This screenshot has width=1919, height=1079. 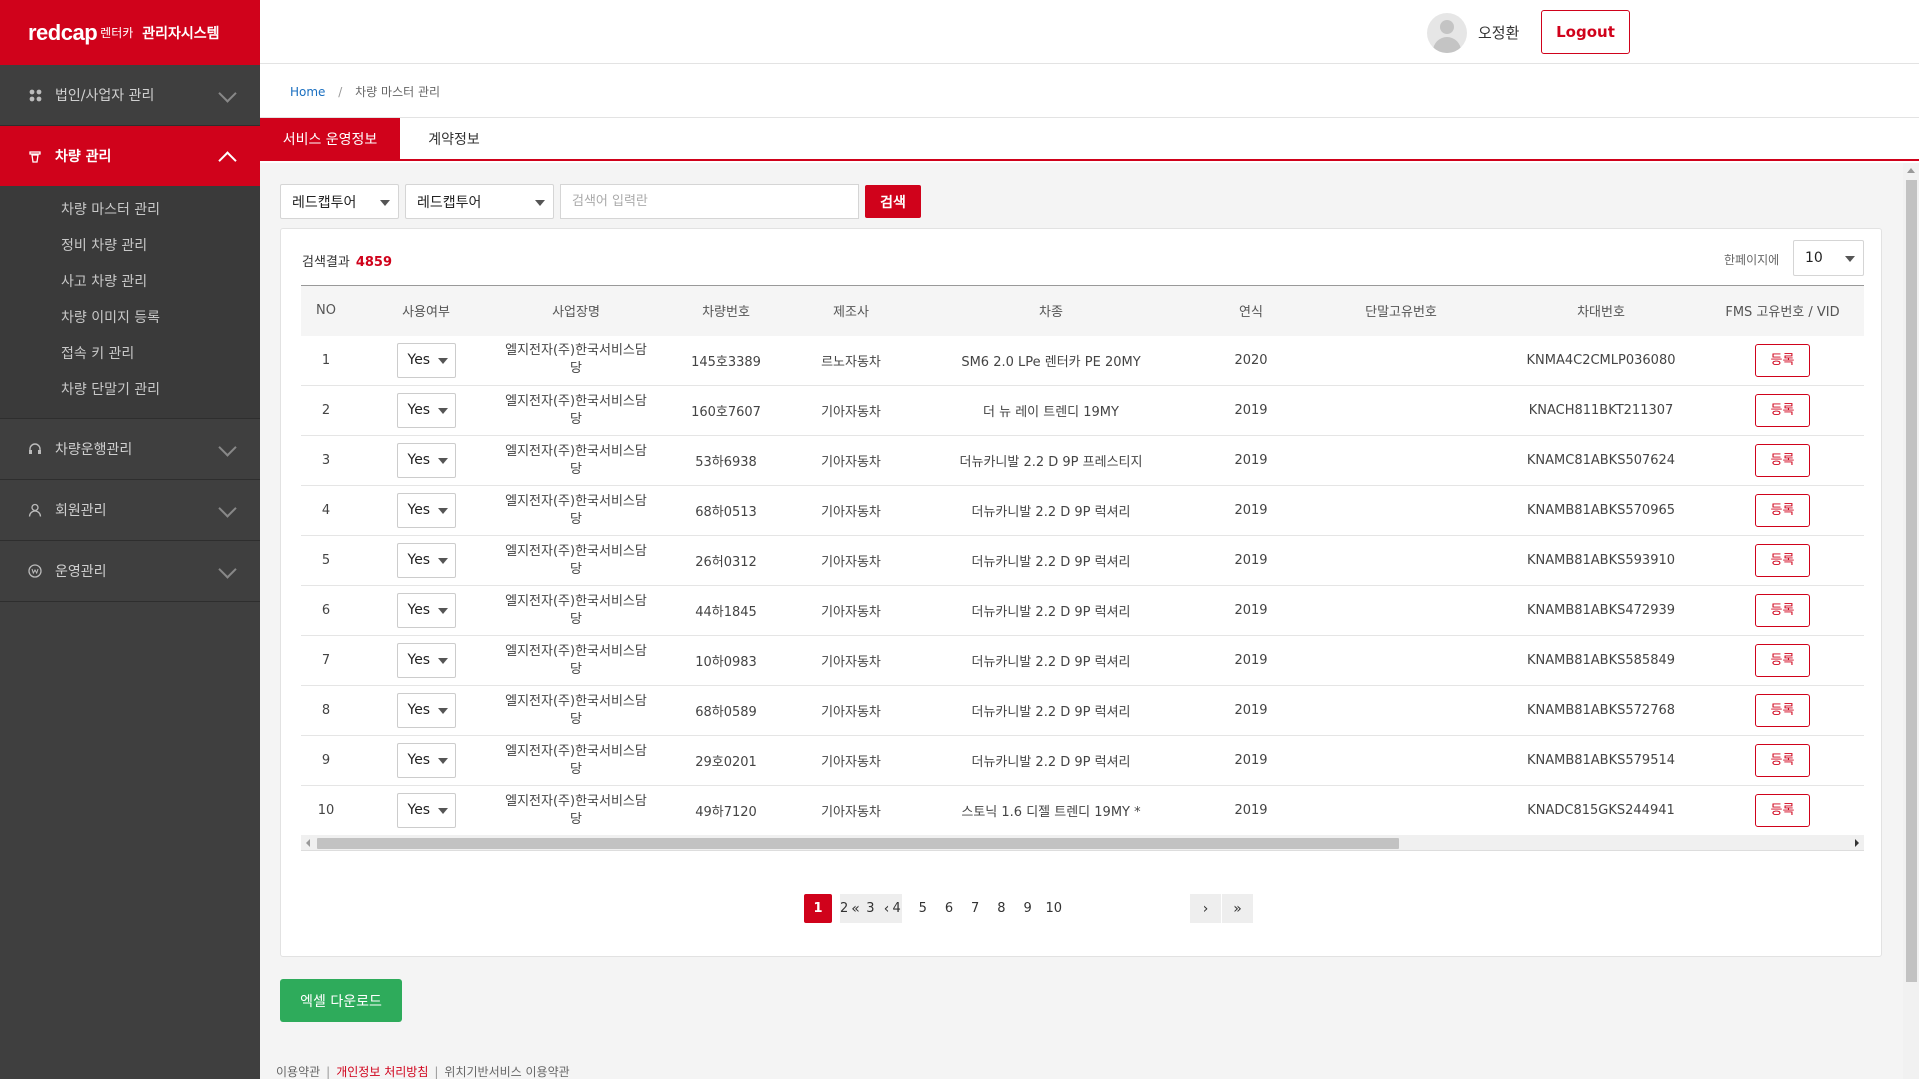 I want to click on pagination-page: 8, so click(x=1001, y=908).